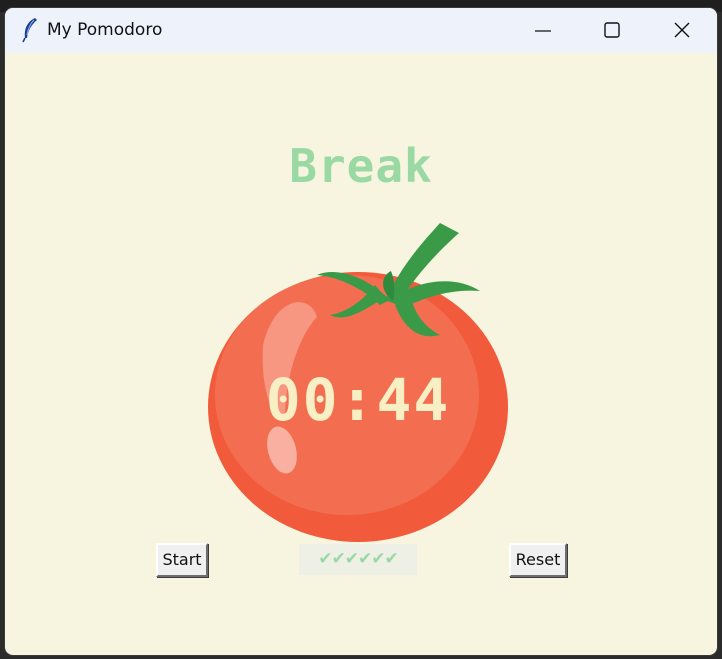  Describe the element at coordinates (30, 30) in the screenshot. I see `feather-icon` at that location.